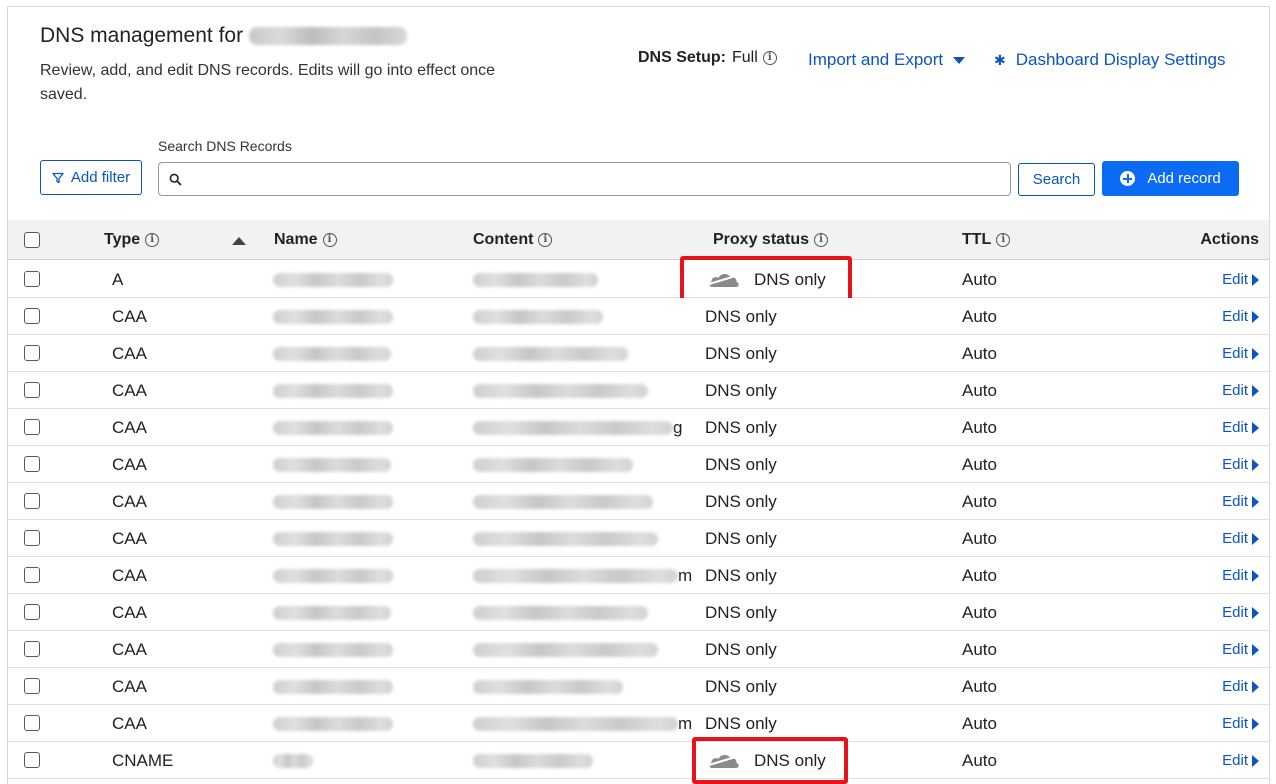  Describe the element at coordinates (32, 240) in the screenshot. I see `select-all-checkbox` at that location.